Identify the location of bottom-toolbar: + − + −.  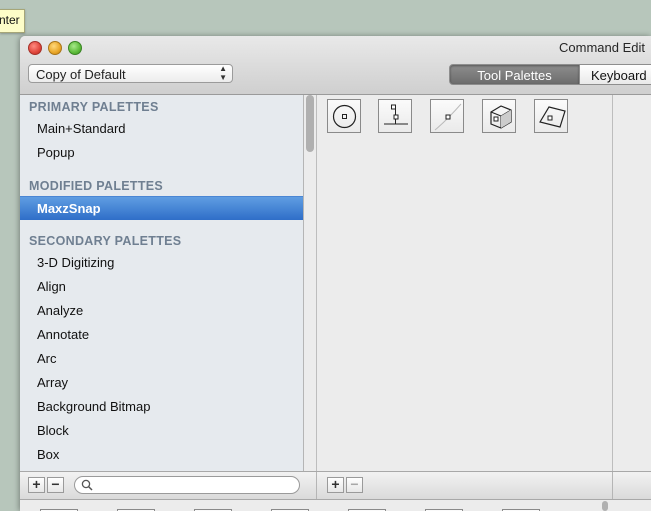
(335, 485).